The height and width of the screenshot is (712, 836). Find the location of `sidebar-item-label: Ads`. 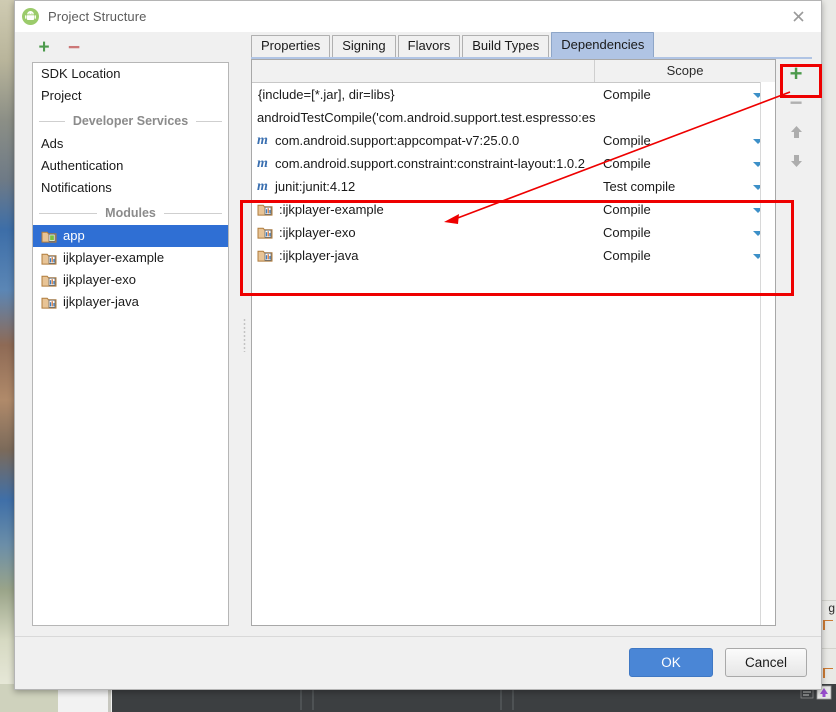

sidebar-item-label: Ads is located at coordinates (52, 143).